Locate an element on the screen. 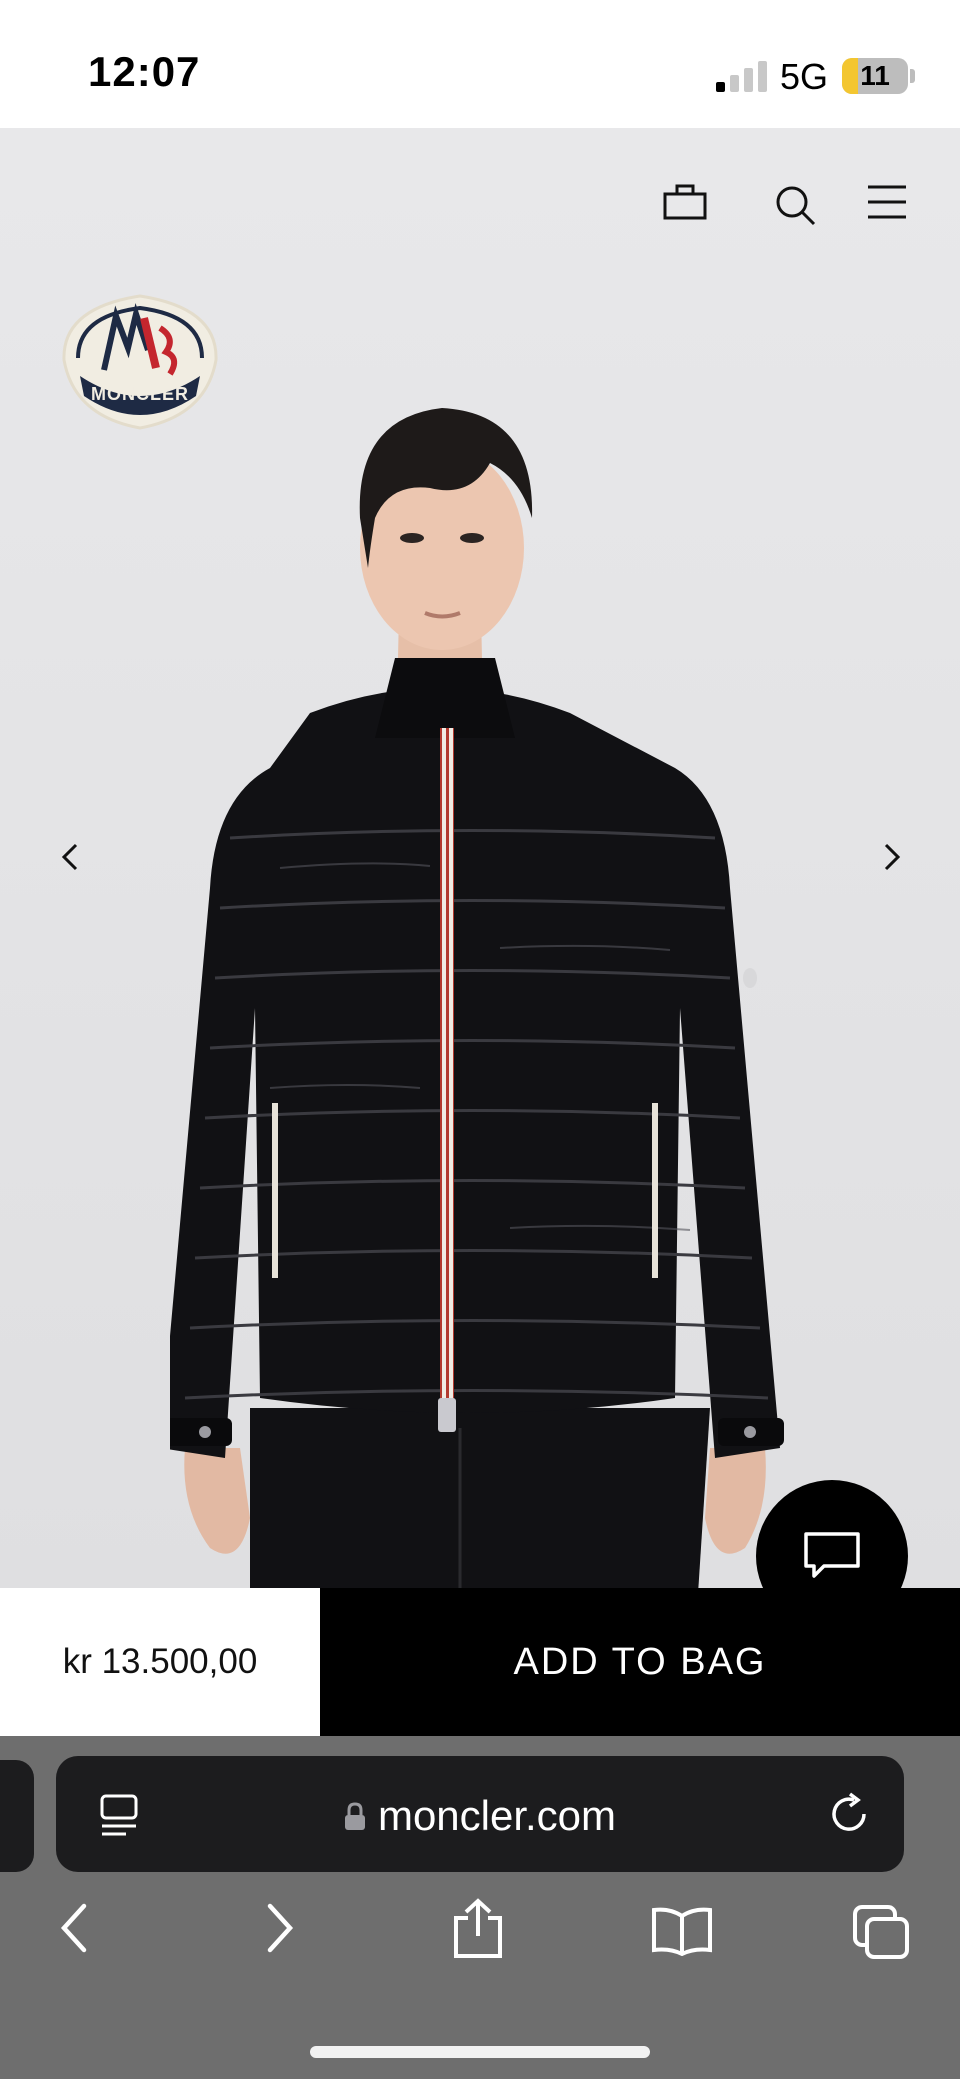 This screenshot has width=960, height=2079. network-type: 5G is located at coordinates (804, 76).